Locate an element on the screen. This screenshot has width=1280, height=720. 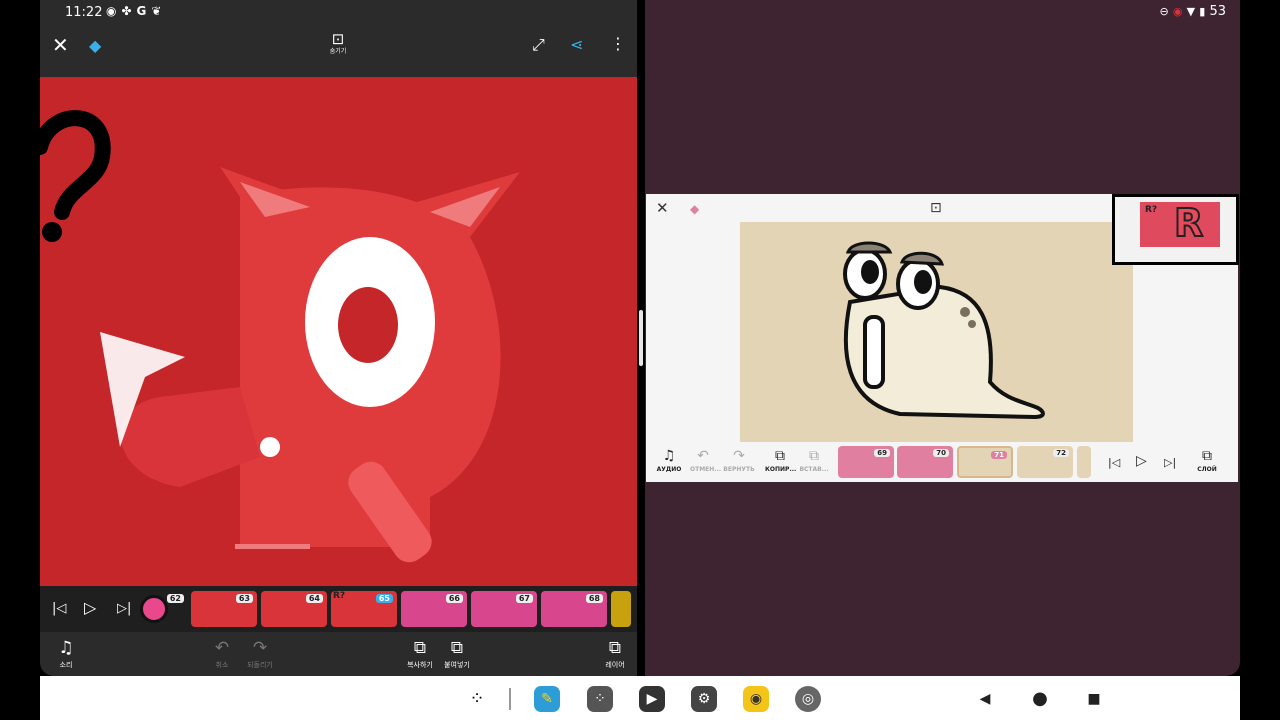
close-icon: ✕ is located at coordinates (60, 45).